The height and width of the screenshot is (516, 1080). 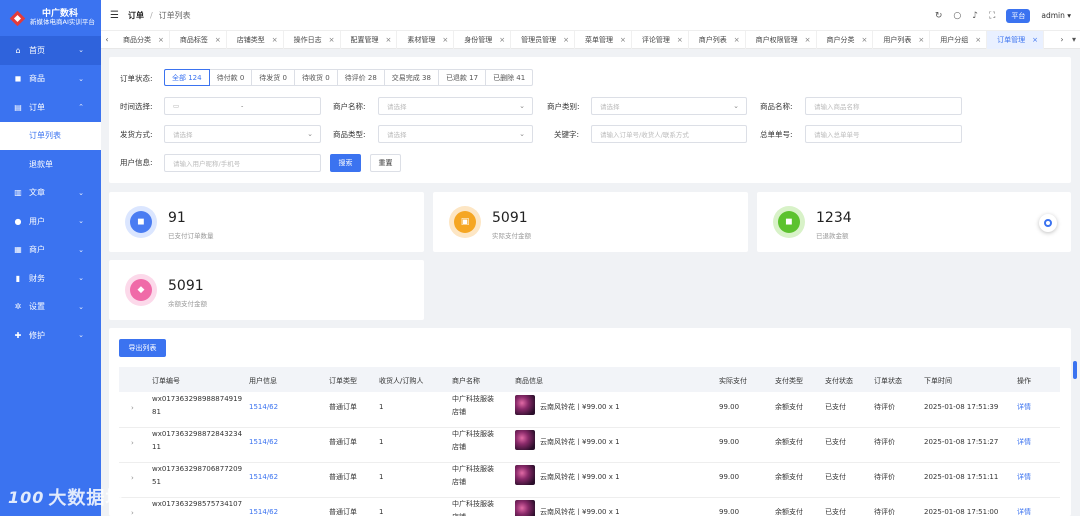 I want to click on sidebar-item-7: ✲ 设置 ⌄, so click(x=50, y=307).